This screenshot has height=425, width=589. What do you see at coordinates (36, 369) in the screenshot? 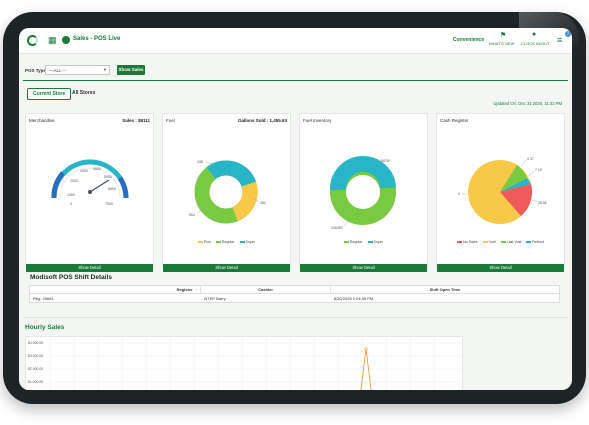
I see `y-tick: $2,000.00` at bounding box center [36, 369].